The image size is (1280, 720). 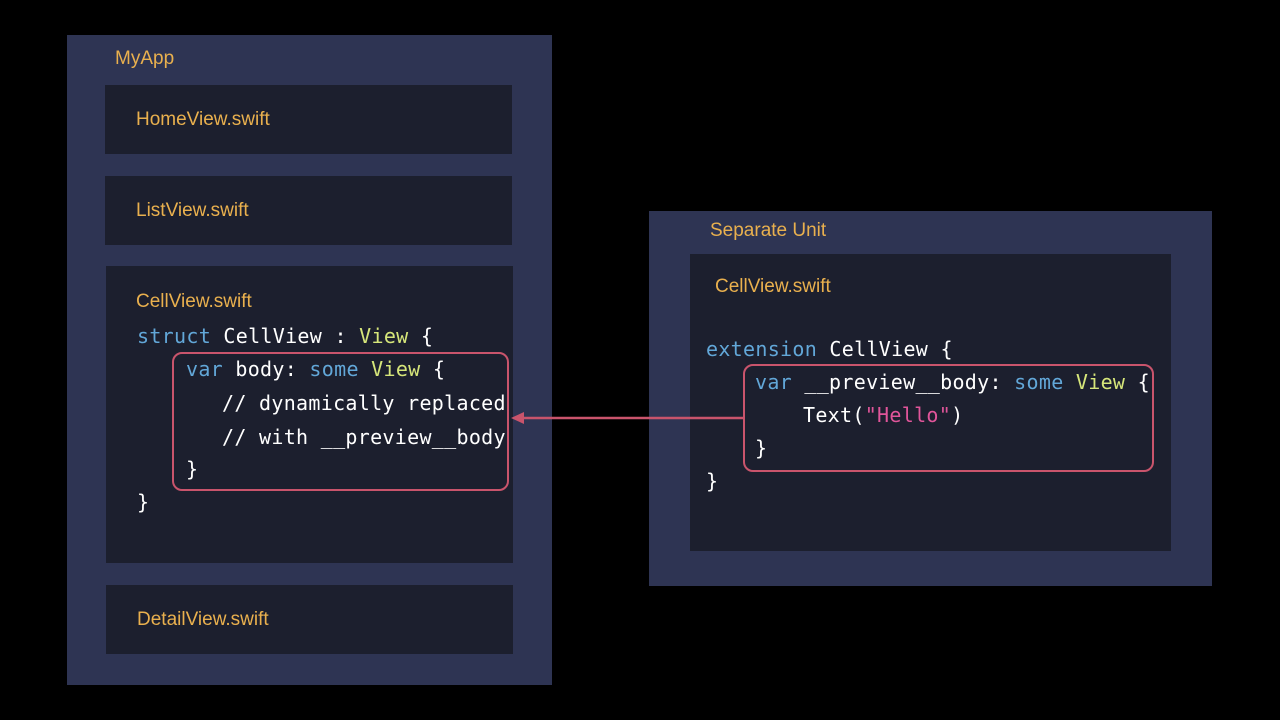 What do you see at coordinates (517, 418) in the screenshot?
I see `arrow-head` at bounding box center [517, 418].